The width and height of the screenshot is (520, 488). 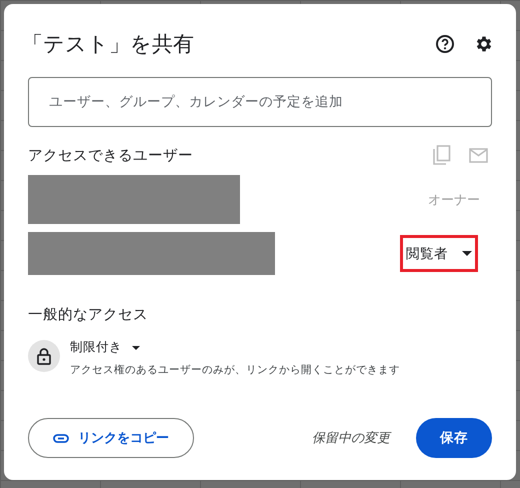 I want to click on pending-changes-text: 保留中の変更, so click(x=351, y=438).